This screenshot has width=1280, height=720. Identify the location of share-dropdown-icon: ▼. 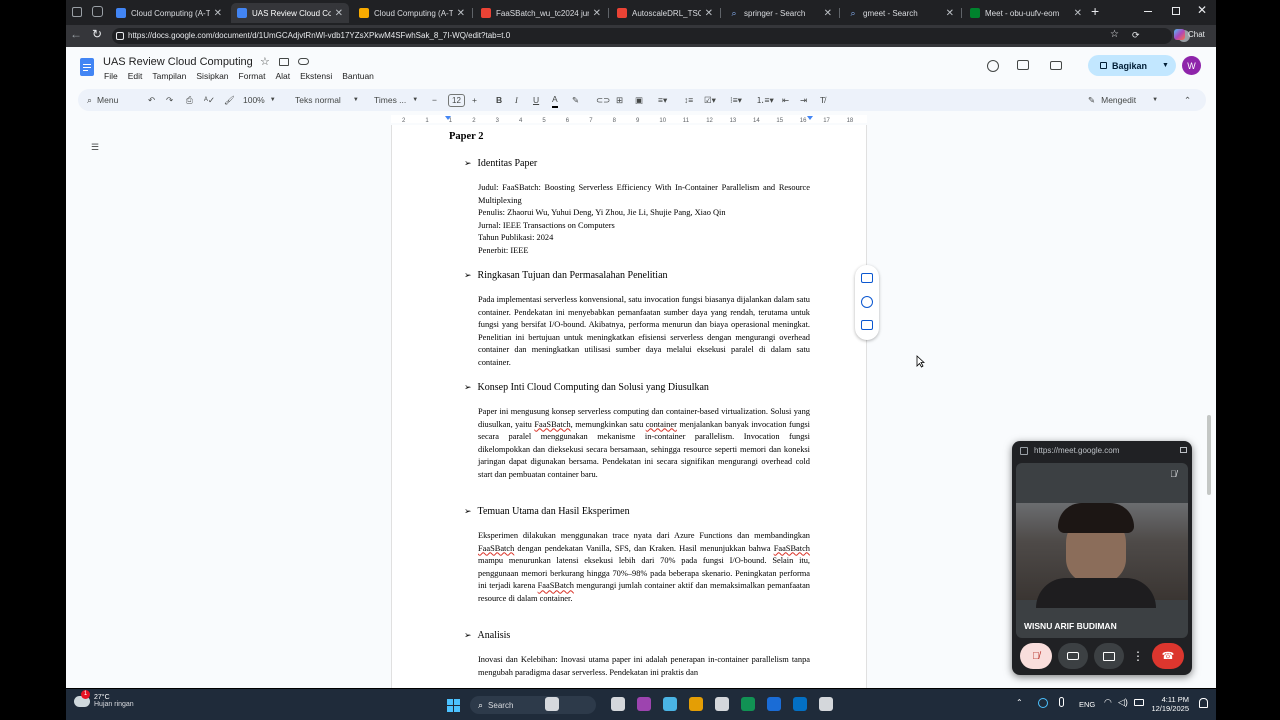
(1165, 65).